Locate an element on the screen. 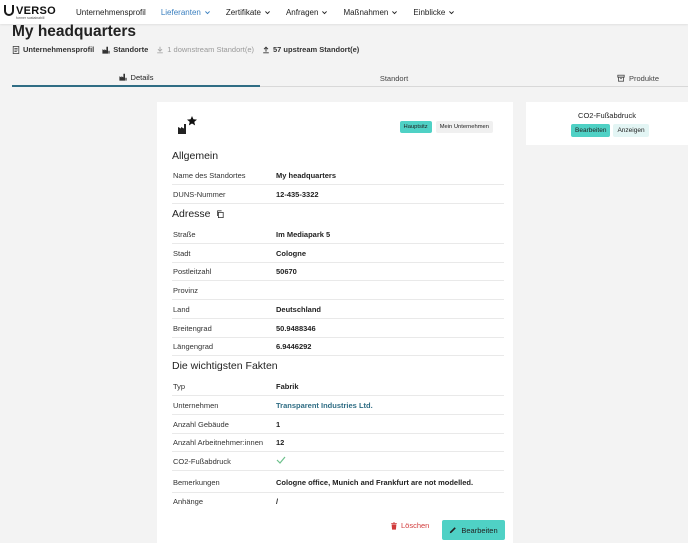 This screenshot has height=543, width=688. nav-item-label: Lieferanten is located at coordinates (180, 12).